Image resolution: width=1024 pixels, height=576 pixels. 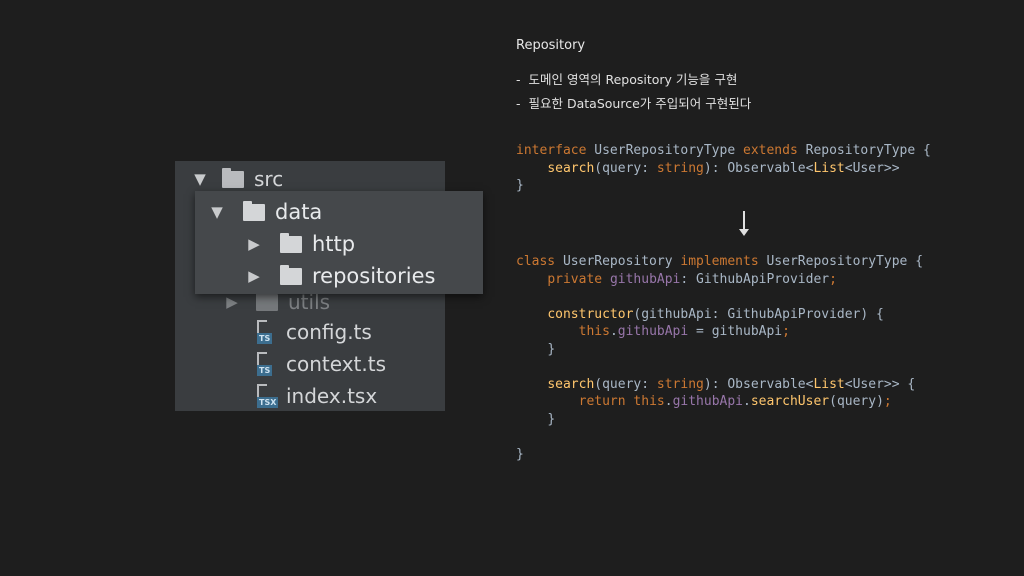 I want to click on zoomed-tree-callout: ▼ data ▶ http ▶ repositories, so click(x=339, y=242).